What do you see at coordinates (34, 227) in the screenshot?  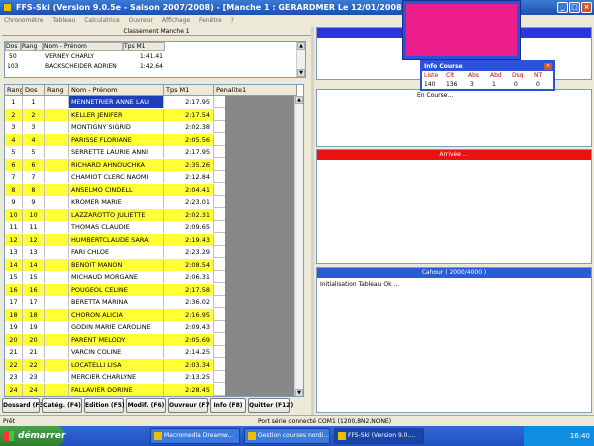 I see `cell-dos: 11` at bounding box center [34, 227].